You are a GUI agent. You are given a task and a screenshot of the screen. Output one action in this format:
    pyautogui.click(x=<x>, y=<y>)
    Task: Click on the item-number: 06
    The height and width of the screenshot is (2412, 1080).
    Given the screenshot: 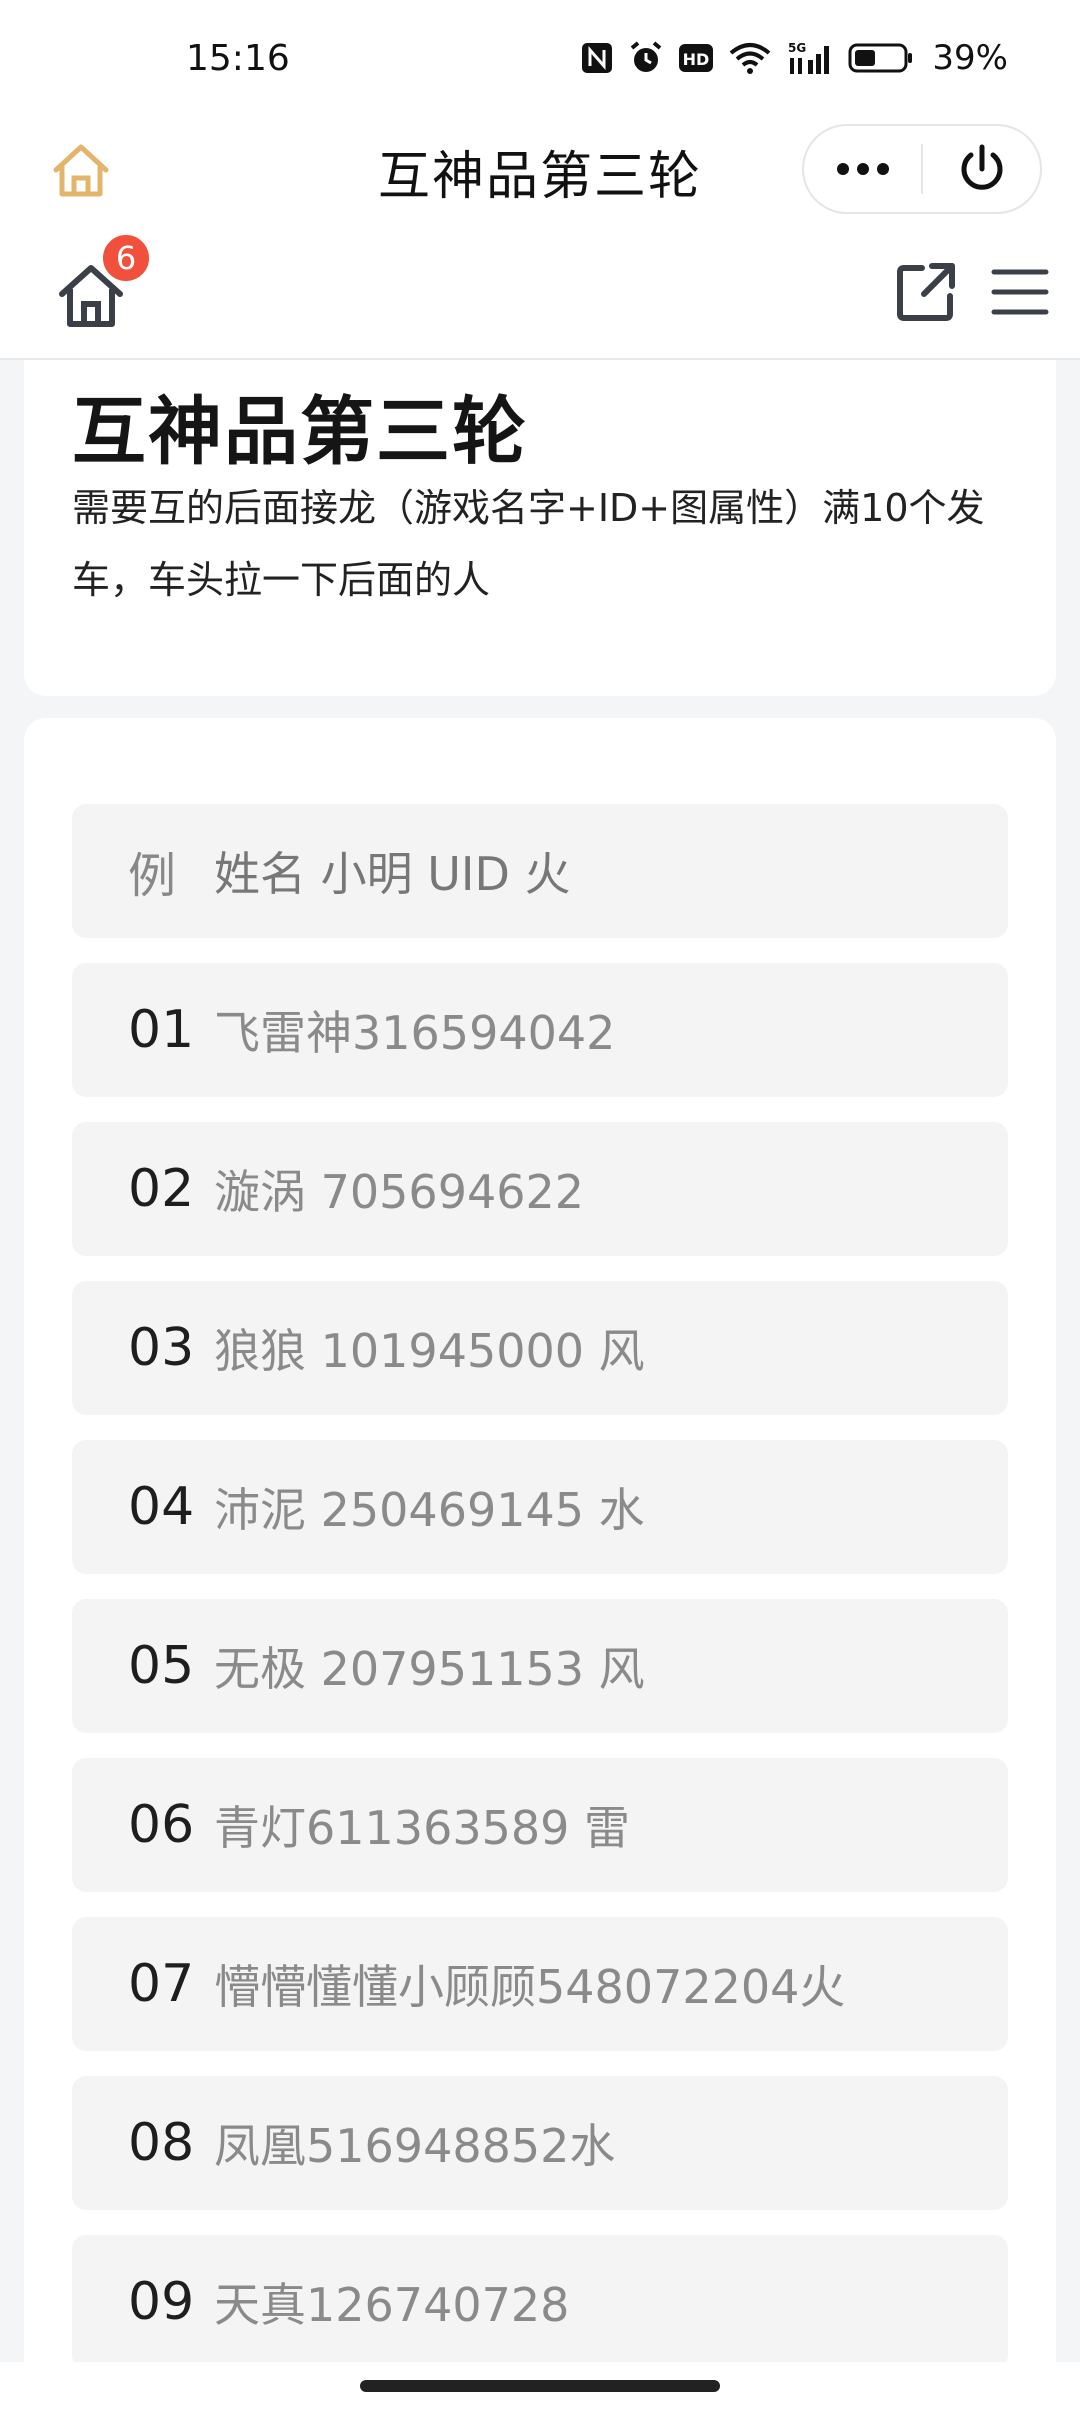 What is the action you would take?
    pyautogui.click(x=161, y=1825)
    